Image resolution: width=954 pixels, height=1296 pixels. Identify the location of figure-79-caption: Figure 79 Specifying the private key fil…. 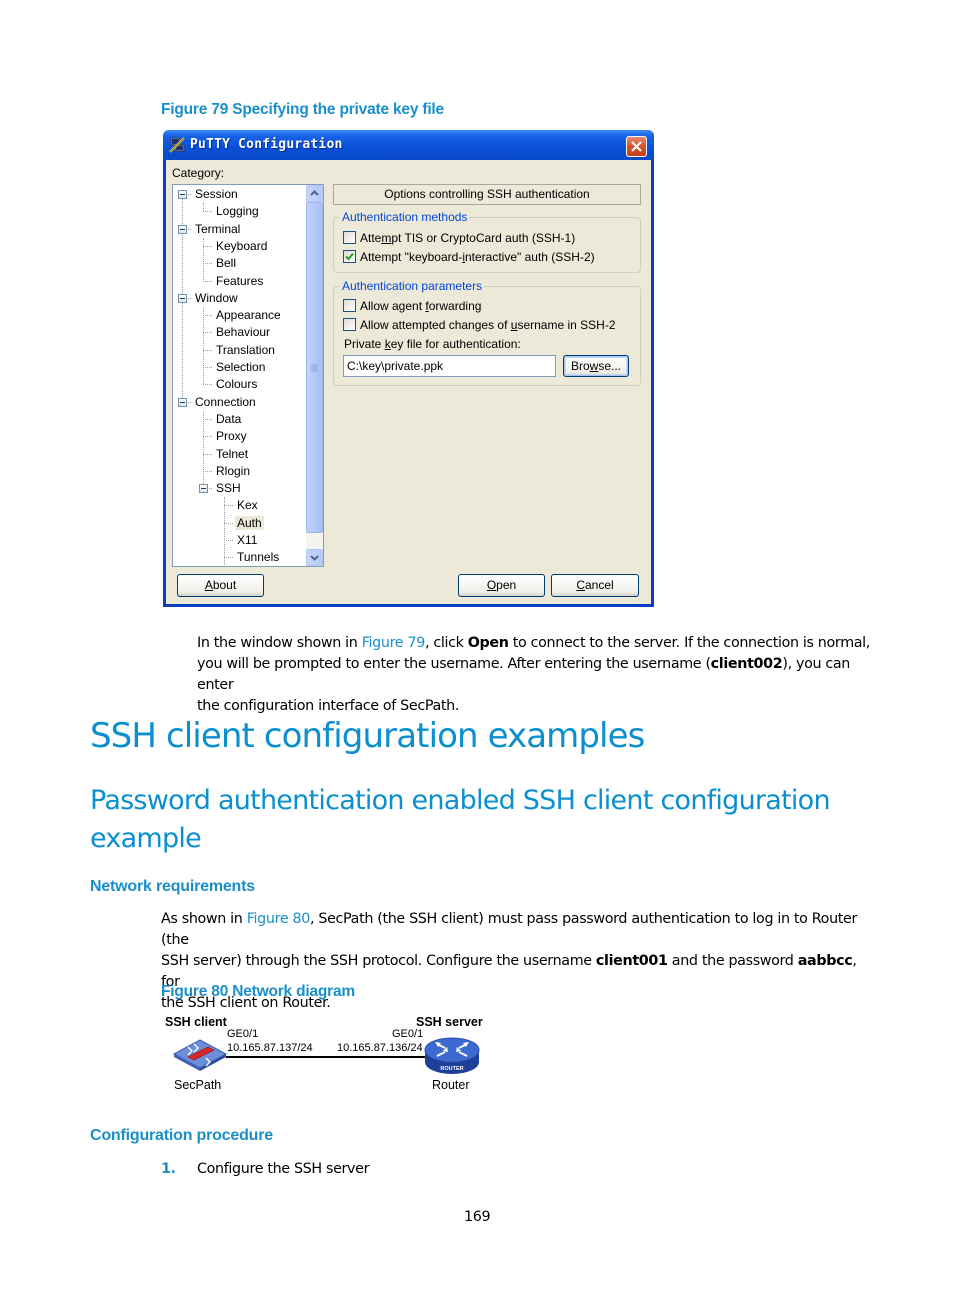
(302, 109).